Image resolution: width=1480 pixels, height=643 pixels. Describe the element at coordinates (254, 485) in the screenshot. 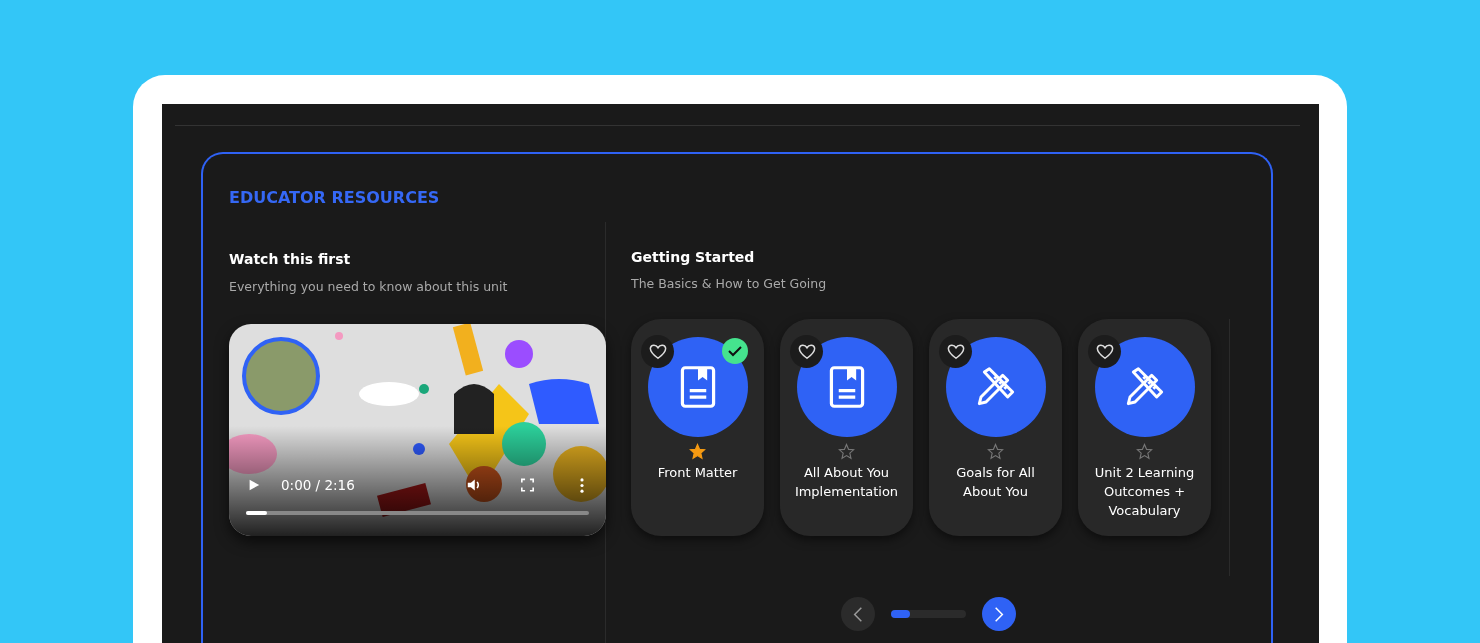

I see `play-icon` at that location.